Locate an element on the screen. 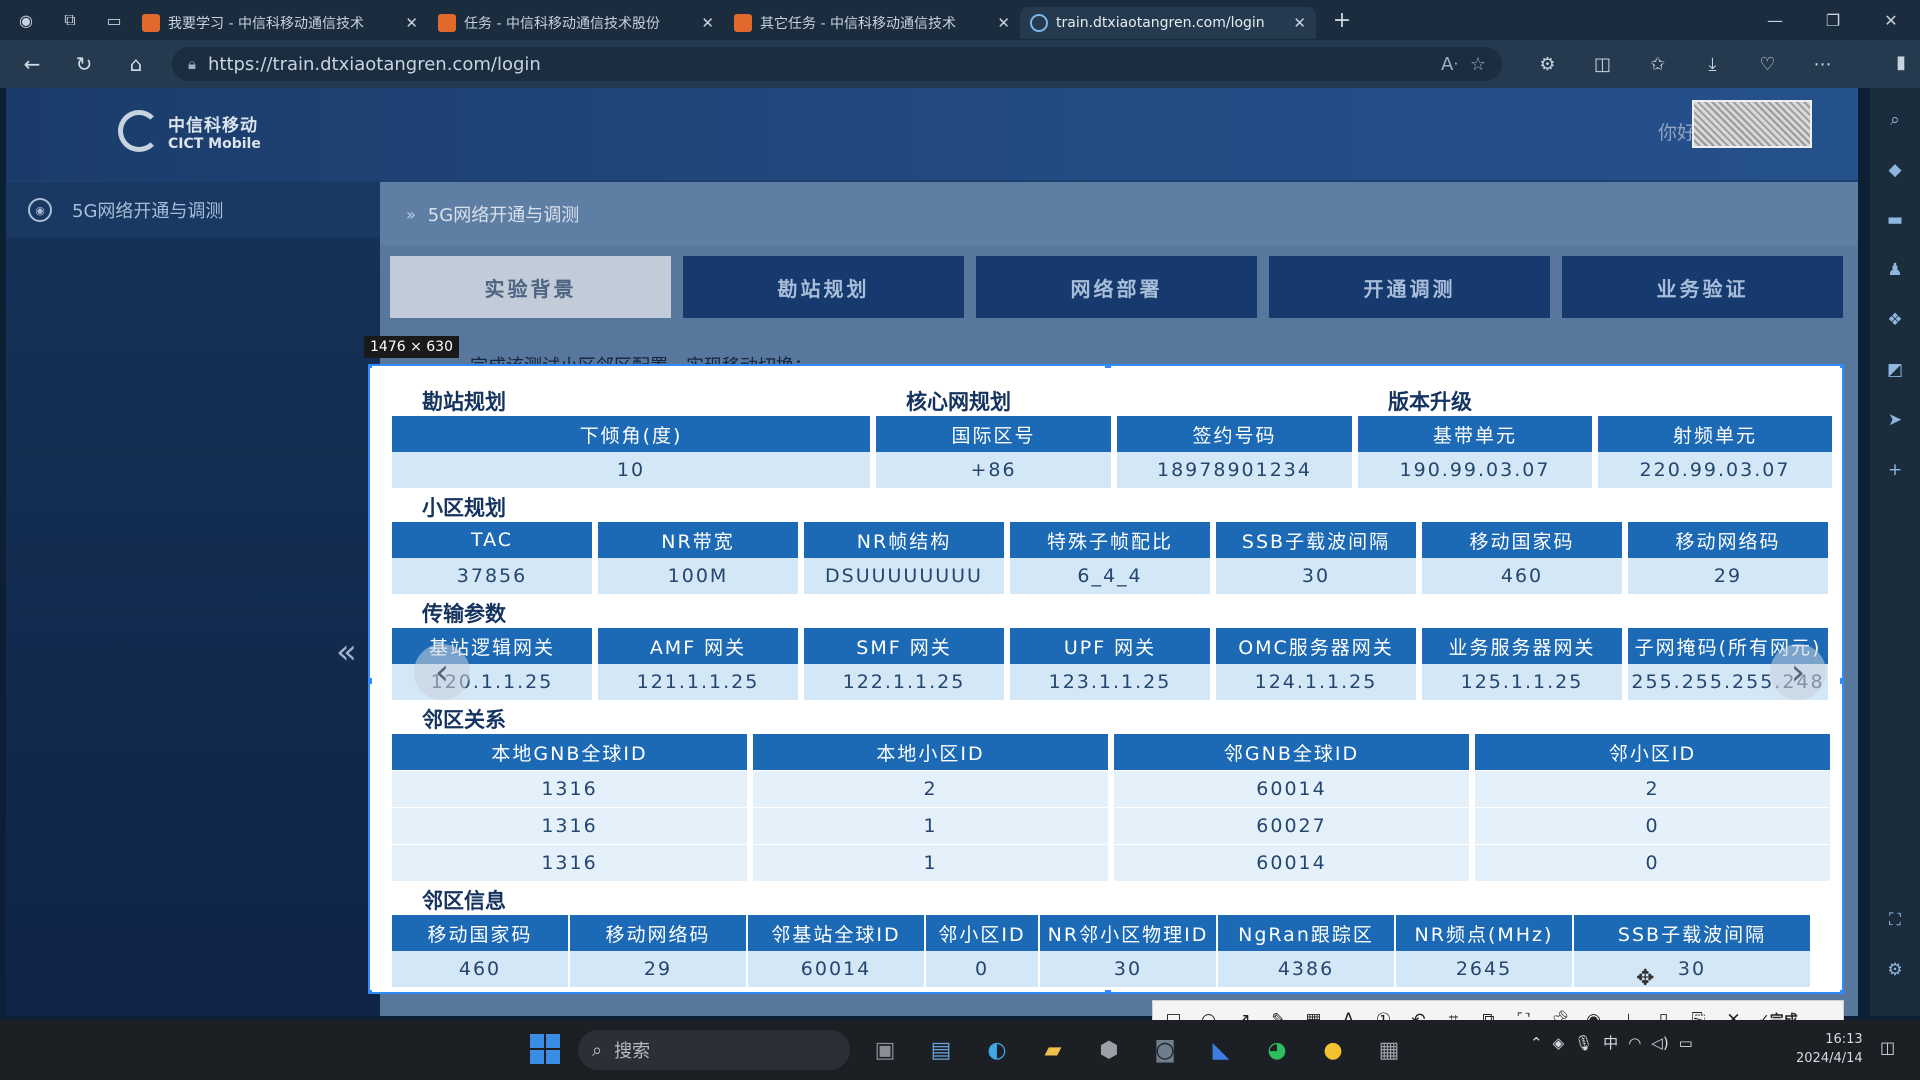 The width and height of the screenshot is (1920, 1080). browser-tab-1: 我要学习 - 中信科移动通信技术 ✕ is located at coordinates (280, 23).